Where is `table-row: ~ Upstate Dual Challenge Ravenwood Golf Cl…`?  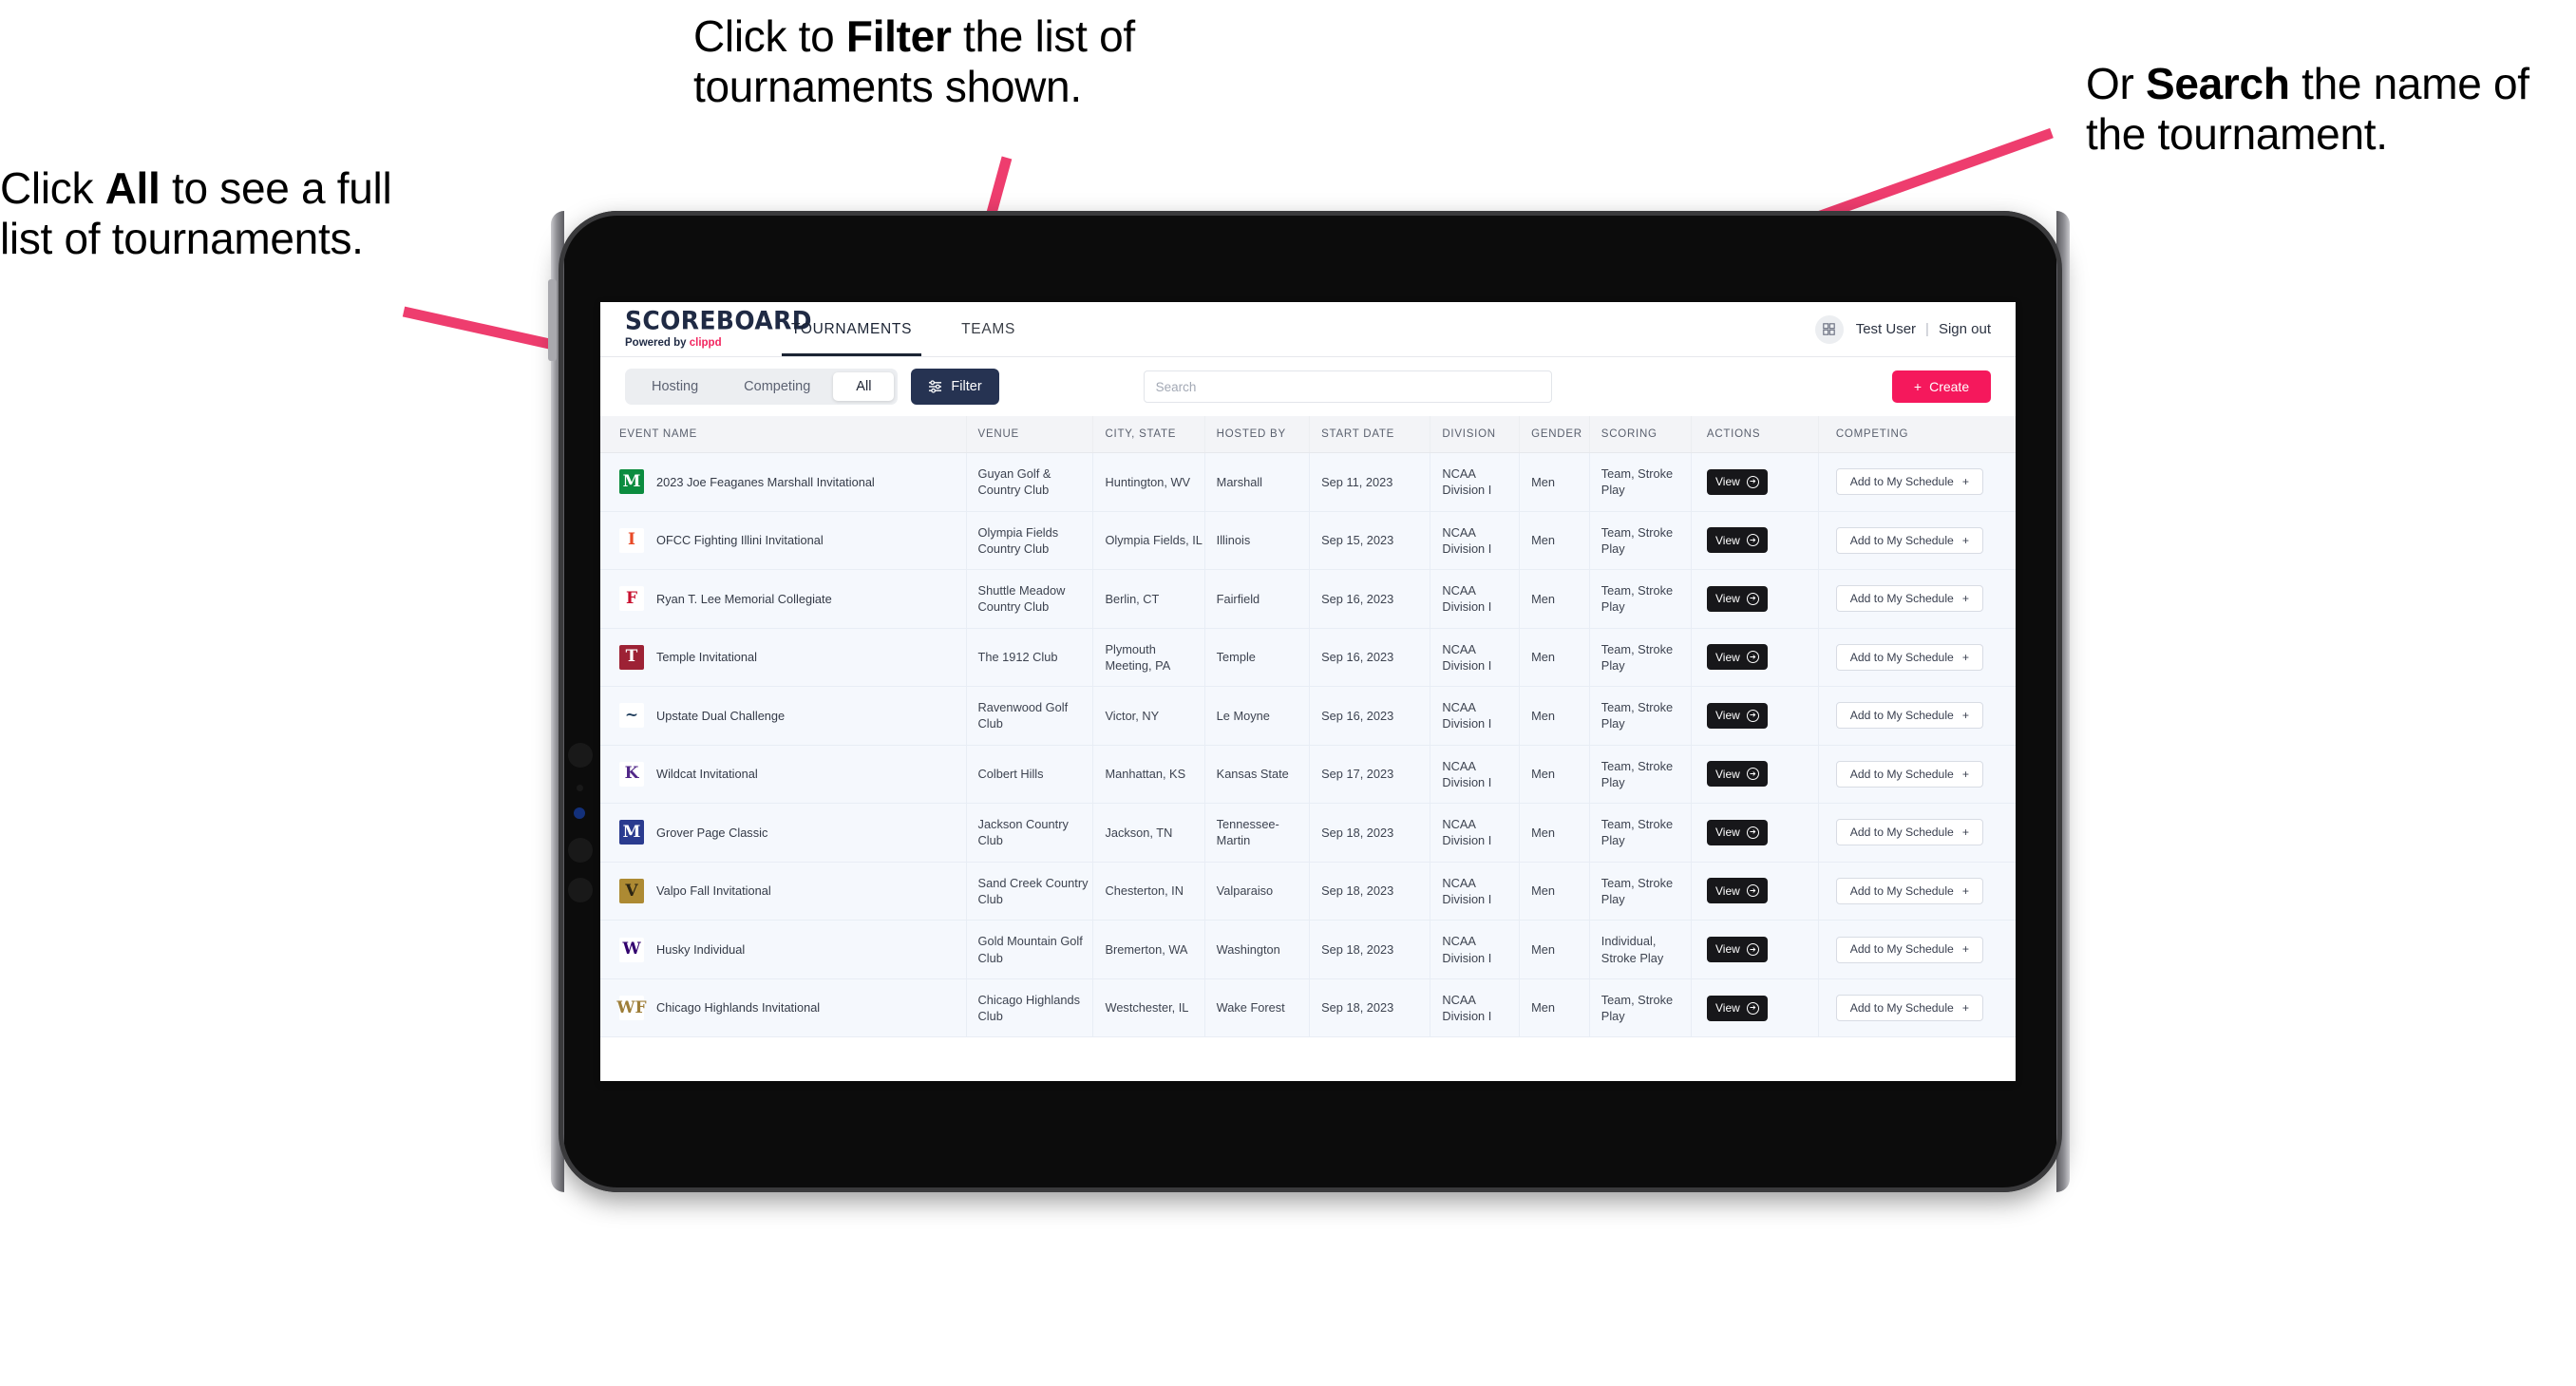 table-row: ~ Upstate Dual Challenge Ravenwood Golf Cl… is located at coordinates (1308, 716).